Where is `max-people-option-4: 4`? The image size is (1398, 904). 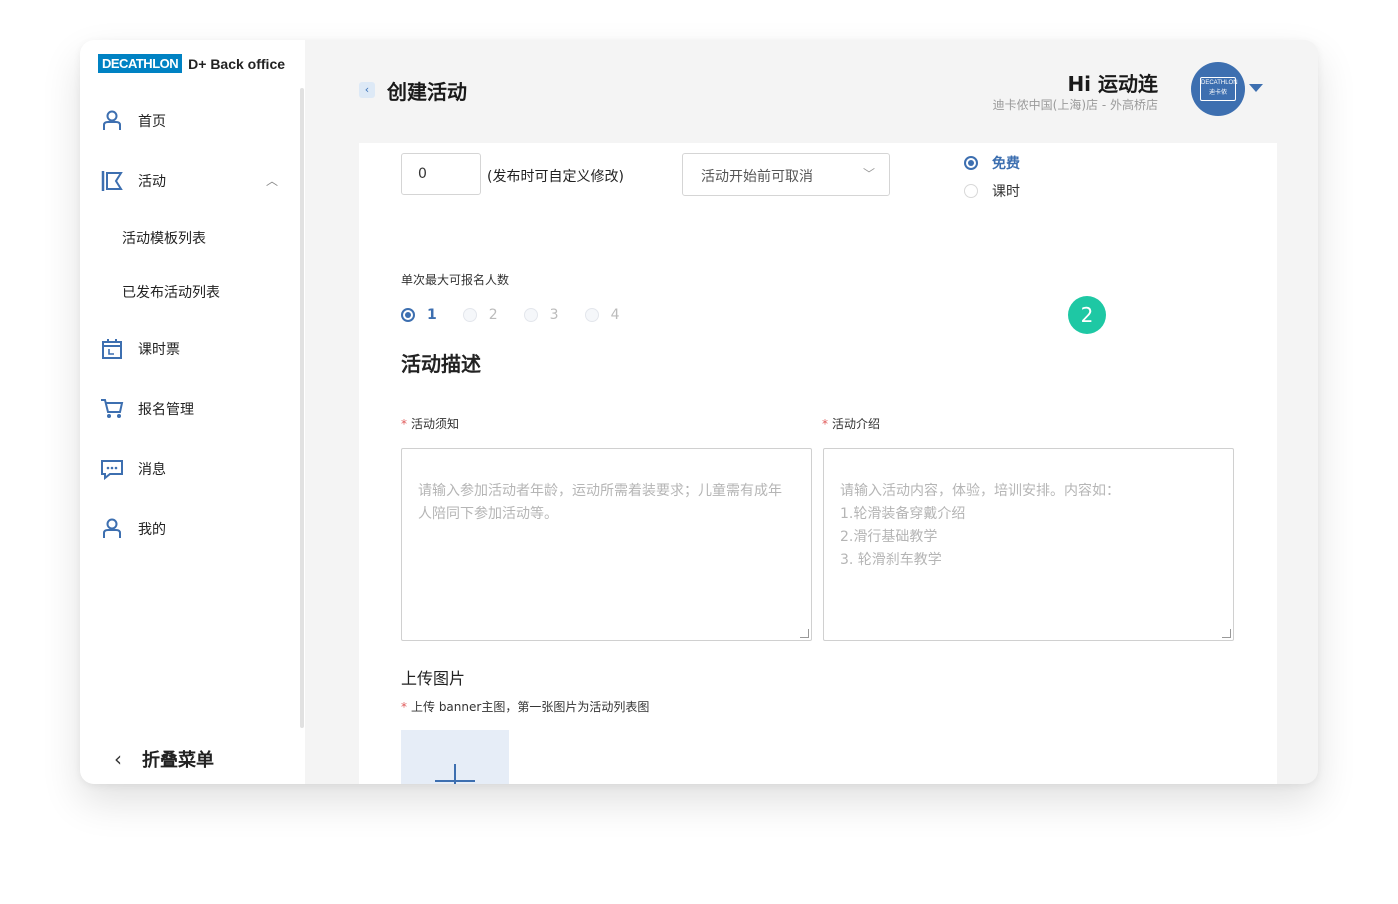 max-people-option-4: 4 is located at coordinates (602, 315).